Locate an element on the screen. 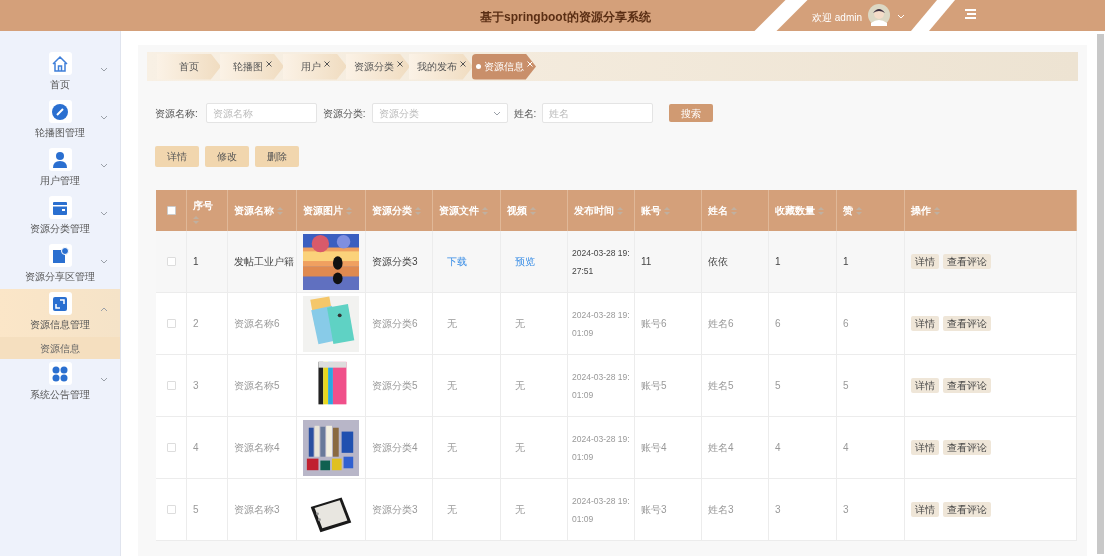  table-cell-text: 1 is located at coordinates (196, 262).